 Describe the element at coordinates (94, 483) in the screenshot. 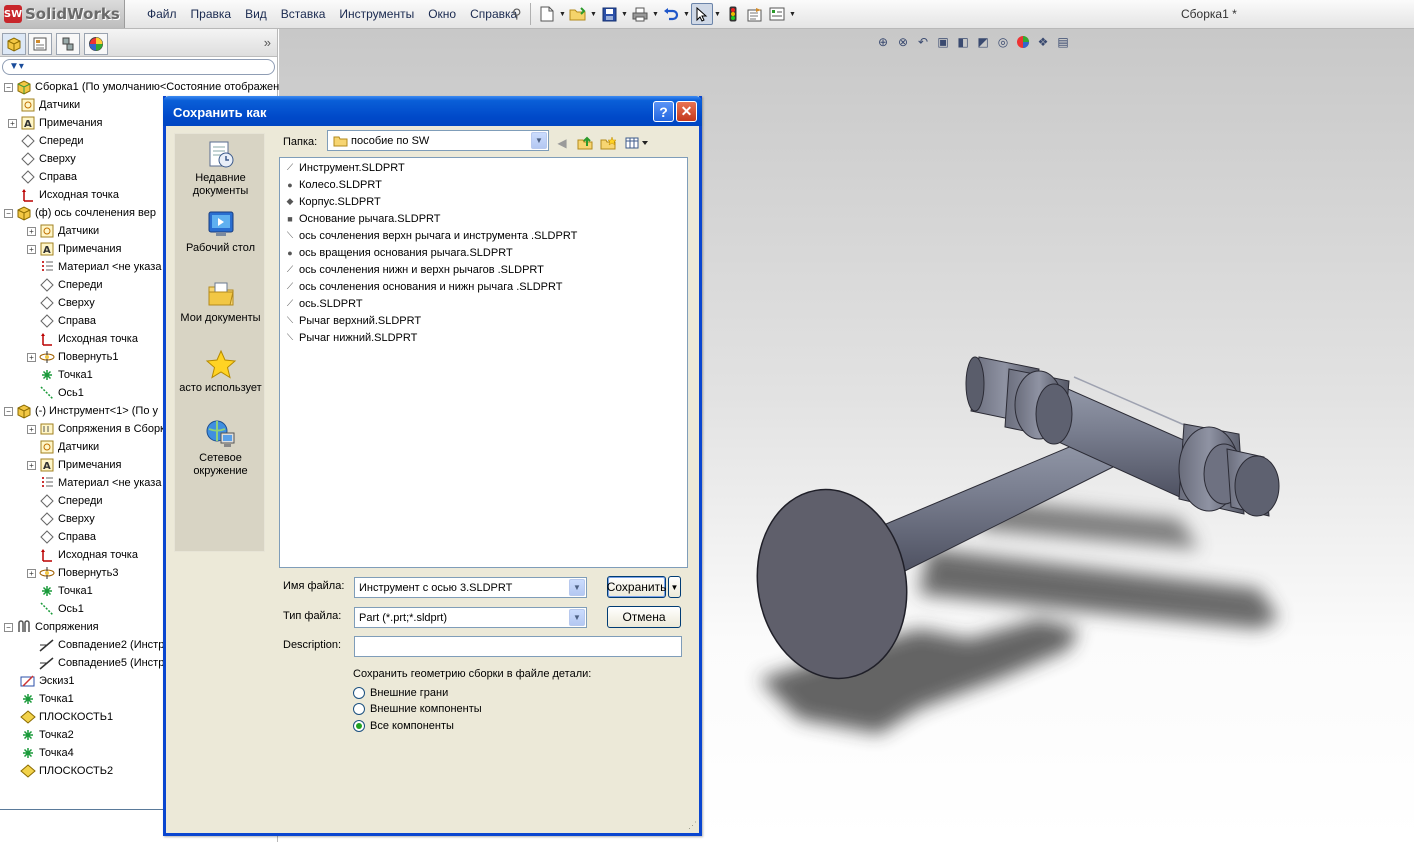

I see `tree-item: Материал <не указа` at that location.